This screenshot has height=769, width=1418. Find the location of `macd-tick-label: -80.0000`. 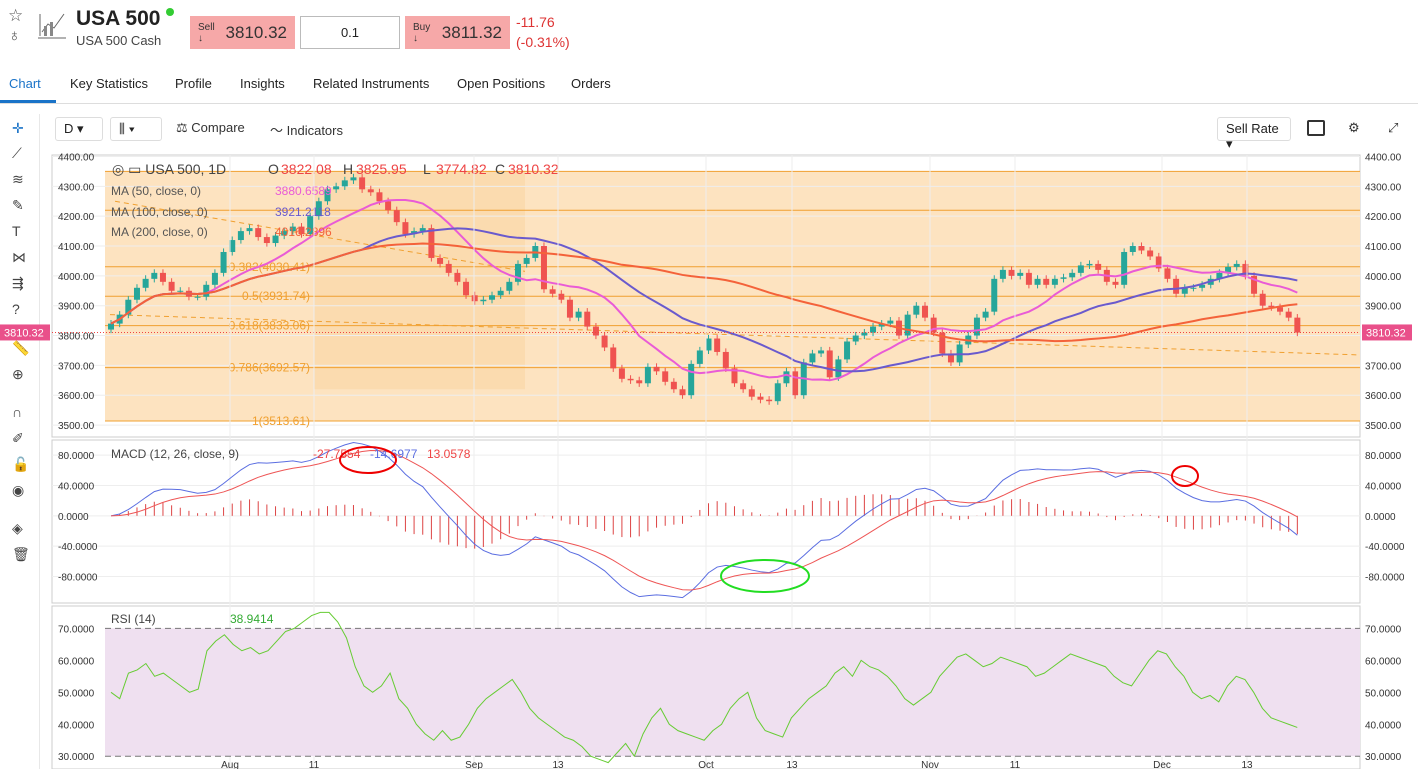

macd-tick-label: -80.0000 is located at coordinates (78, 577).